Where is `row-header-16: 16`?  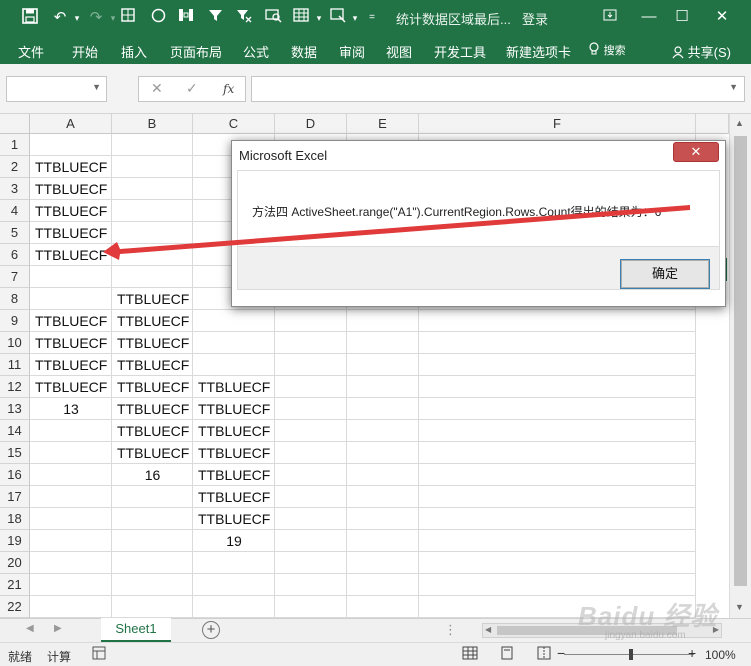
row-header-16: 16 is located at coordinates (15, 475).